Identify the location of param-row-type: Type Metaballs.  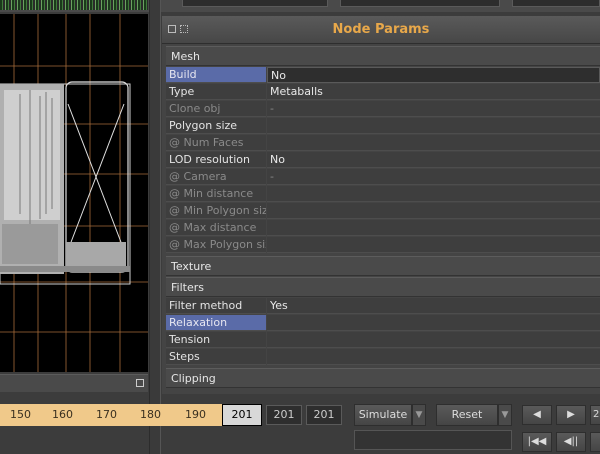
(383, 92).